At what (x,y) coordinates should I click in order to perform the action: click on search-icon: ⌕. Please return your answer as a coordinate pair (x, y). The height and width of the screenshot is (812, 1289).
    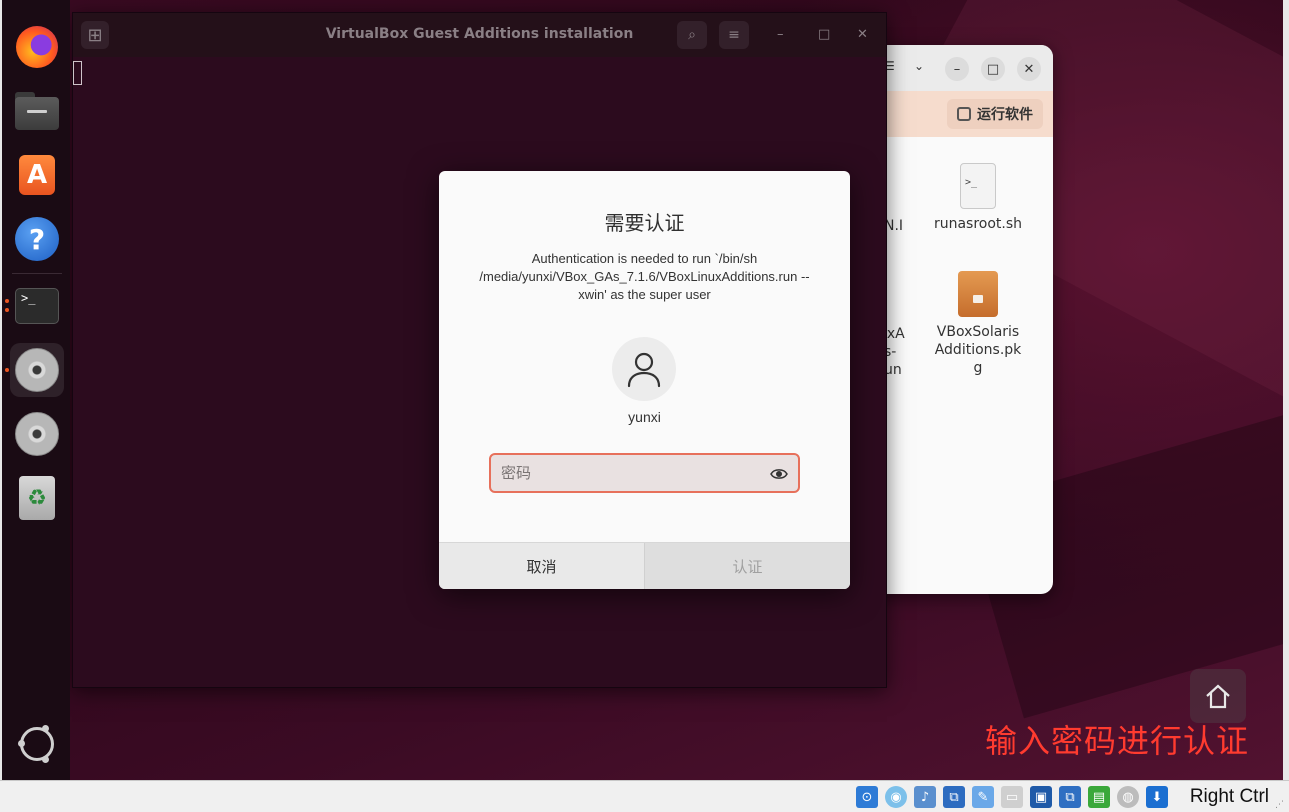
    Looking at the image, I should click on (692, 35).